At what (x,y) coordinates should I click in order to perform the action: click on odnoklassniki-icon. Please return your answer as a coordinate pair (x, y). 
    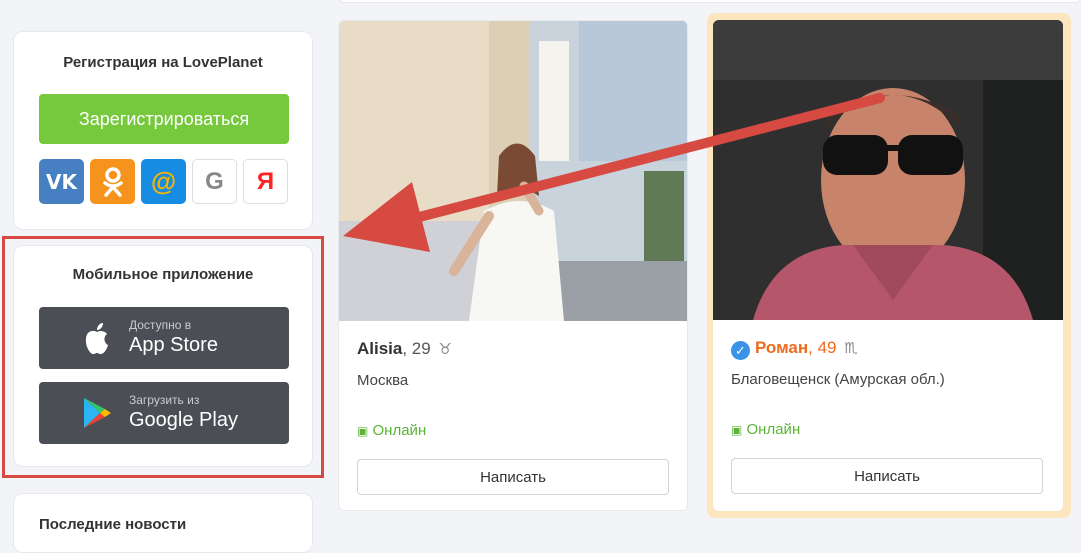
    Looking at the image, I should click on (112, 181).